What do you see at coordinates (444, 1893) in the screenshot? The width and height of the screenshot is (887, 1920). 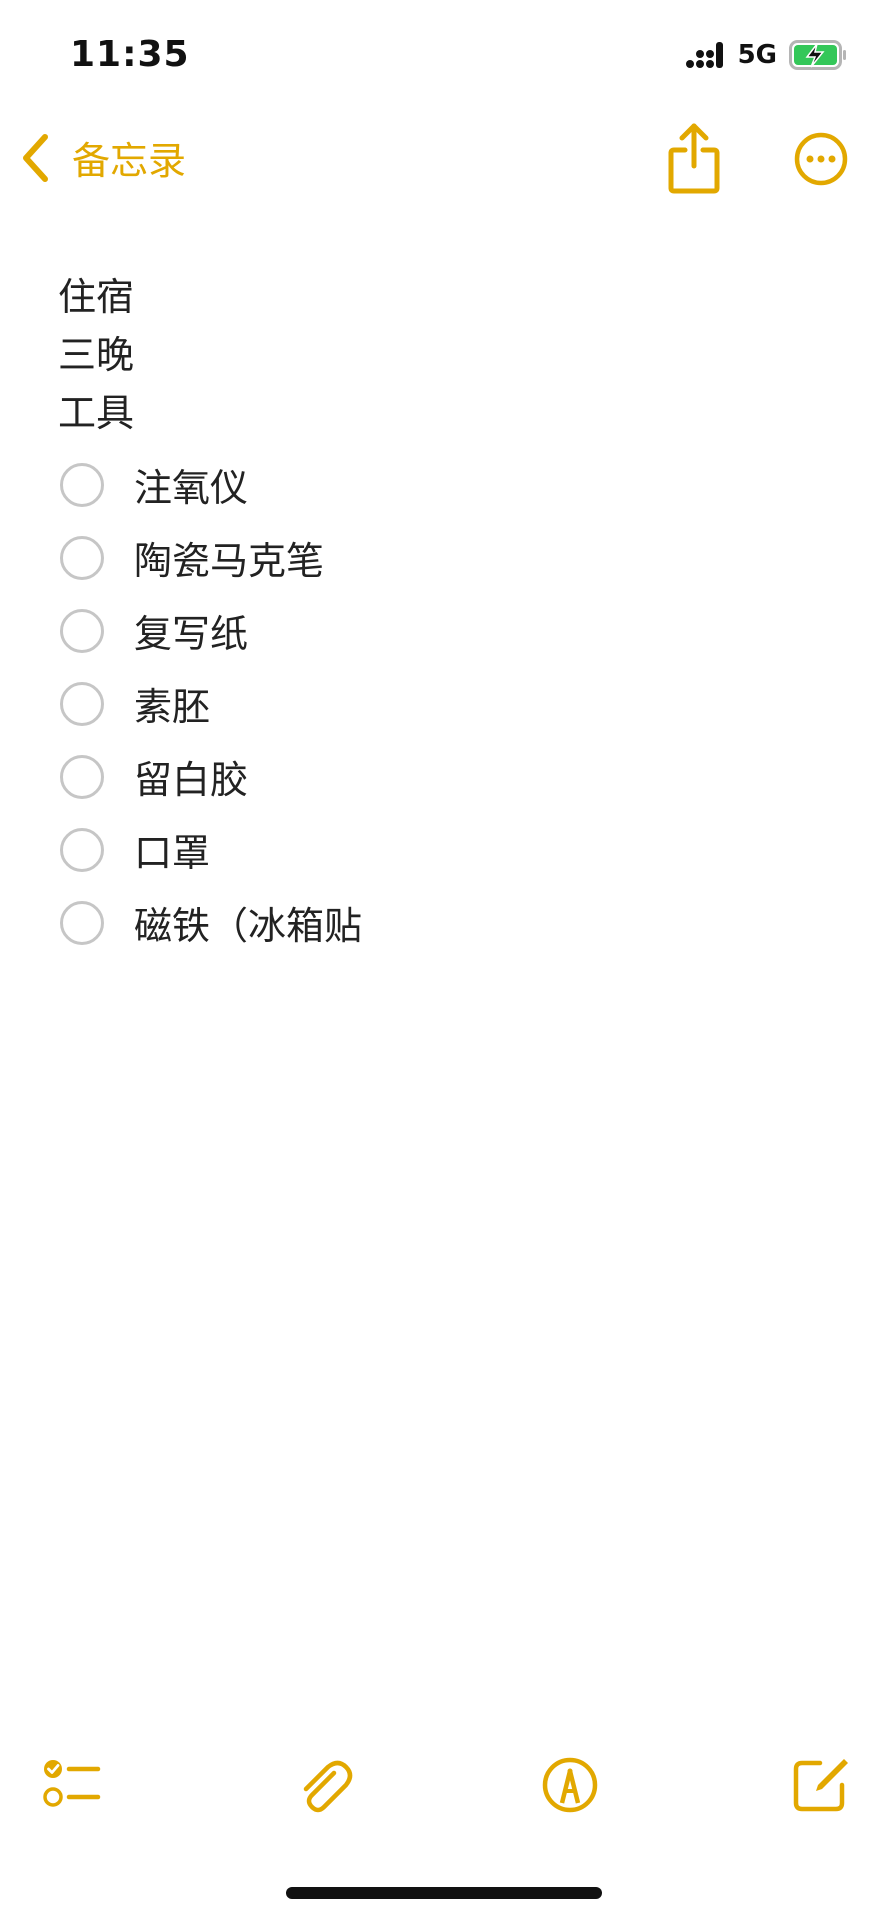 I see `home-indicator` at bounding box center [444, 1893].